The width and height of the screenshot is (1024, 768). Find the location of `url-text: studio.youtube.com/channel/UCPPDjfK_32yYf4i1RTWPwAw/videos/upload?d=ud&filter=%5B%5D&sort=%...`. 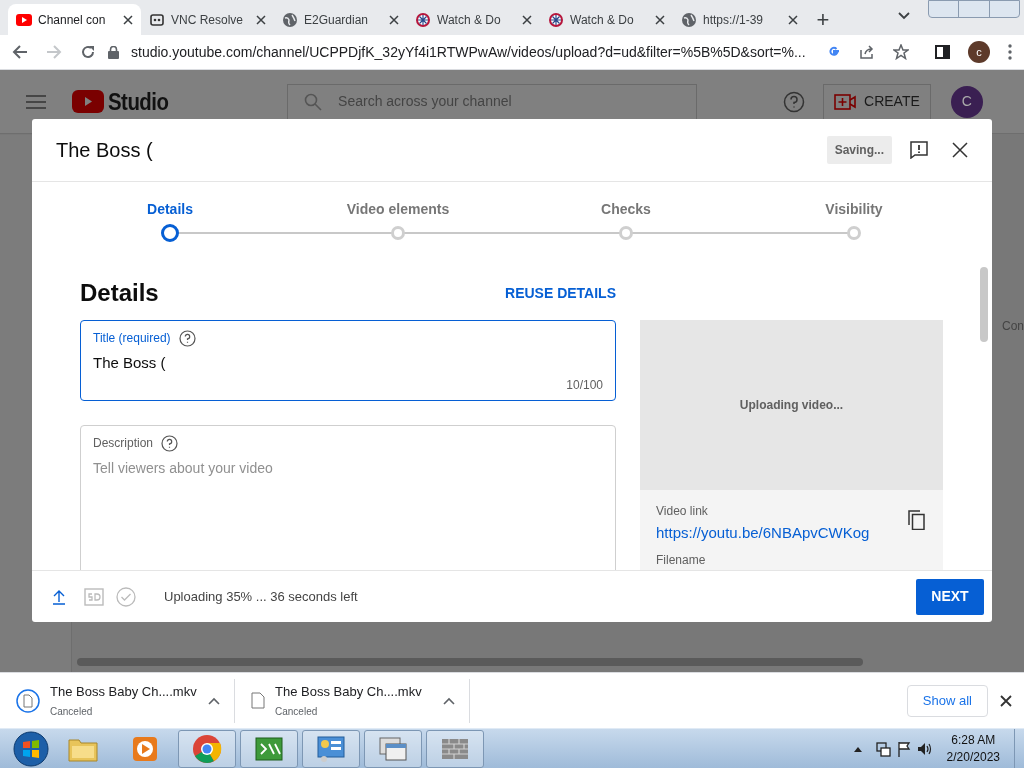

url-text: studio.youtube.com/channel/UCPPDjfK_32yYf4i1RTWPwAw/videos/upload?d=ud&filter=%5B%5D&sort=%... is located at coordinates (468, 52).